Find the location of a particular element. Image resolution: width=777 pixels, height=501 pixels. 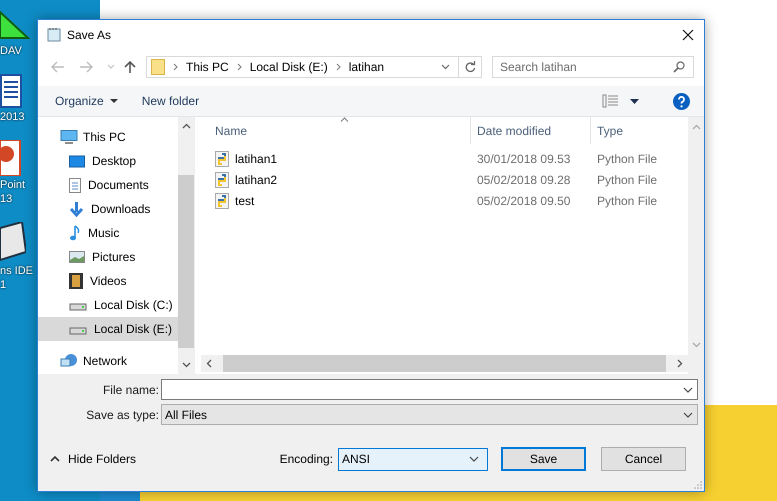

sidebar-item: Videos is located at coordinates (108, 281).